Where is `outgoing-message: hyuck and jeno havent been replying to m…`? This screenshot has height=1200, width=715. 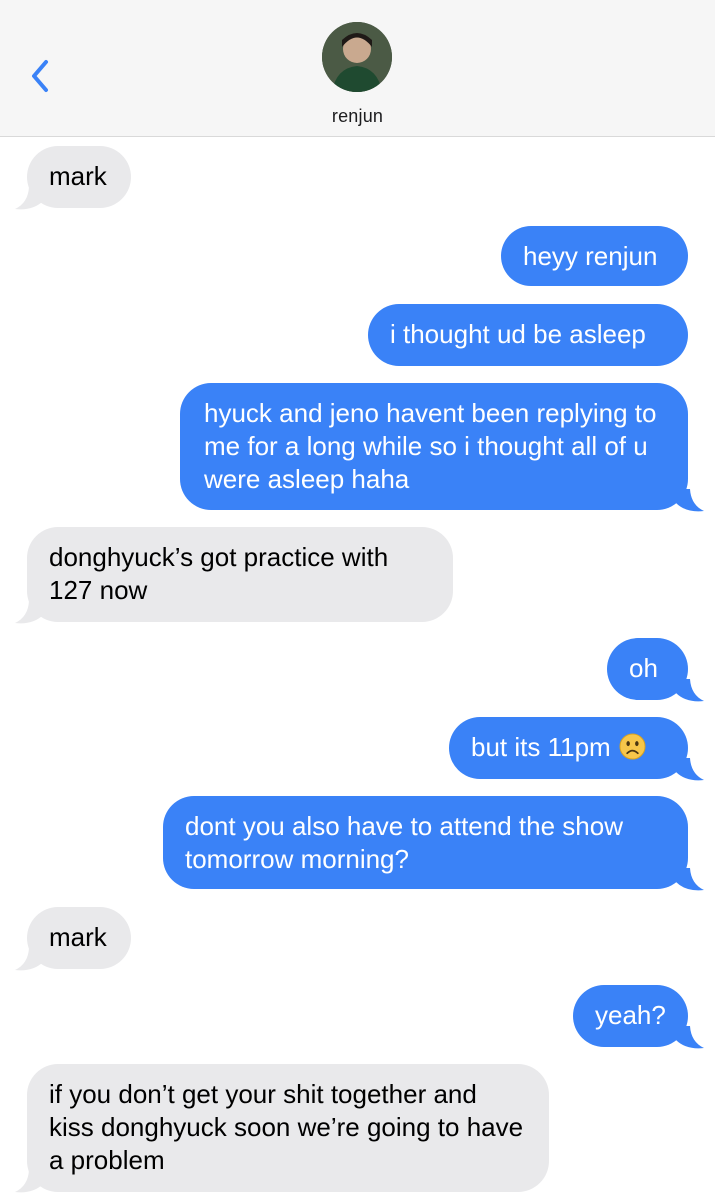 outgoing-message: hyuck and jeno havent been replying to m… is located at coordinates (434, 446).